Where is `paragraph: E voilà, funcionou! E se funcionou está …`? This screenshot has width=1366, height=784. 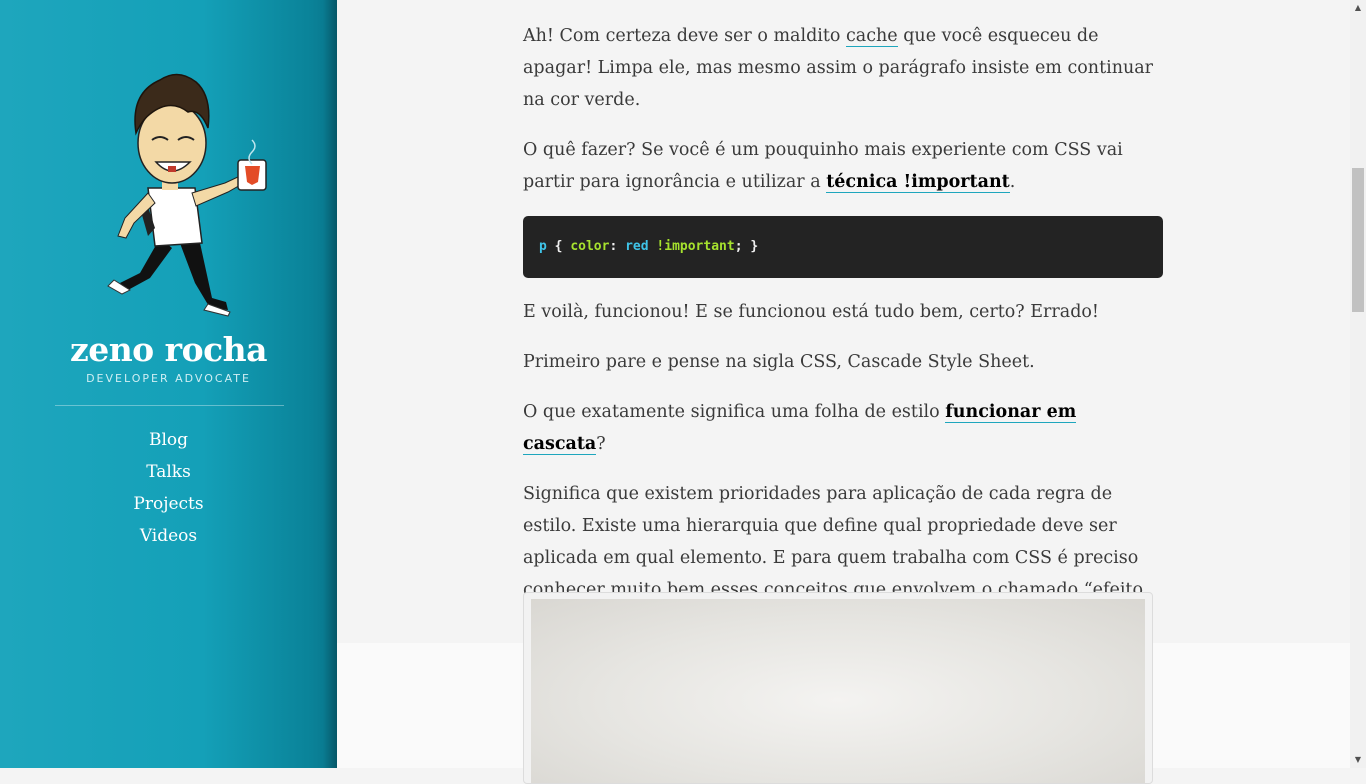
paragraph: E voilà, funcionou! E se funcionou está … is located at coordinates (811, 312).